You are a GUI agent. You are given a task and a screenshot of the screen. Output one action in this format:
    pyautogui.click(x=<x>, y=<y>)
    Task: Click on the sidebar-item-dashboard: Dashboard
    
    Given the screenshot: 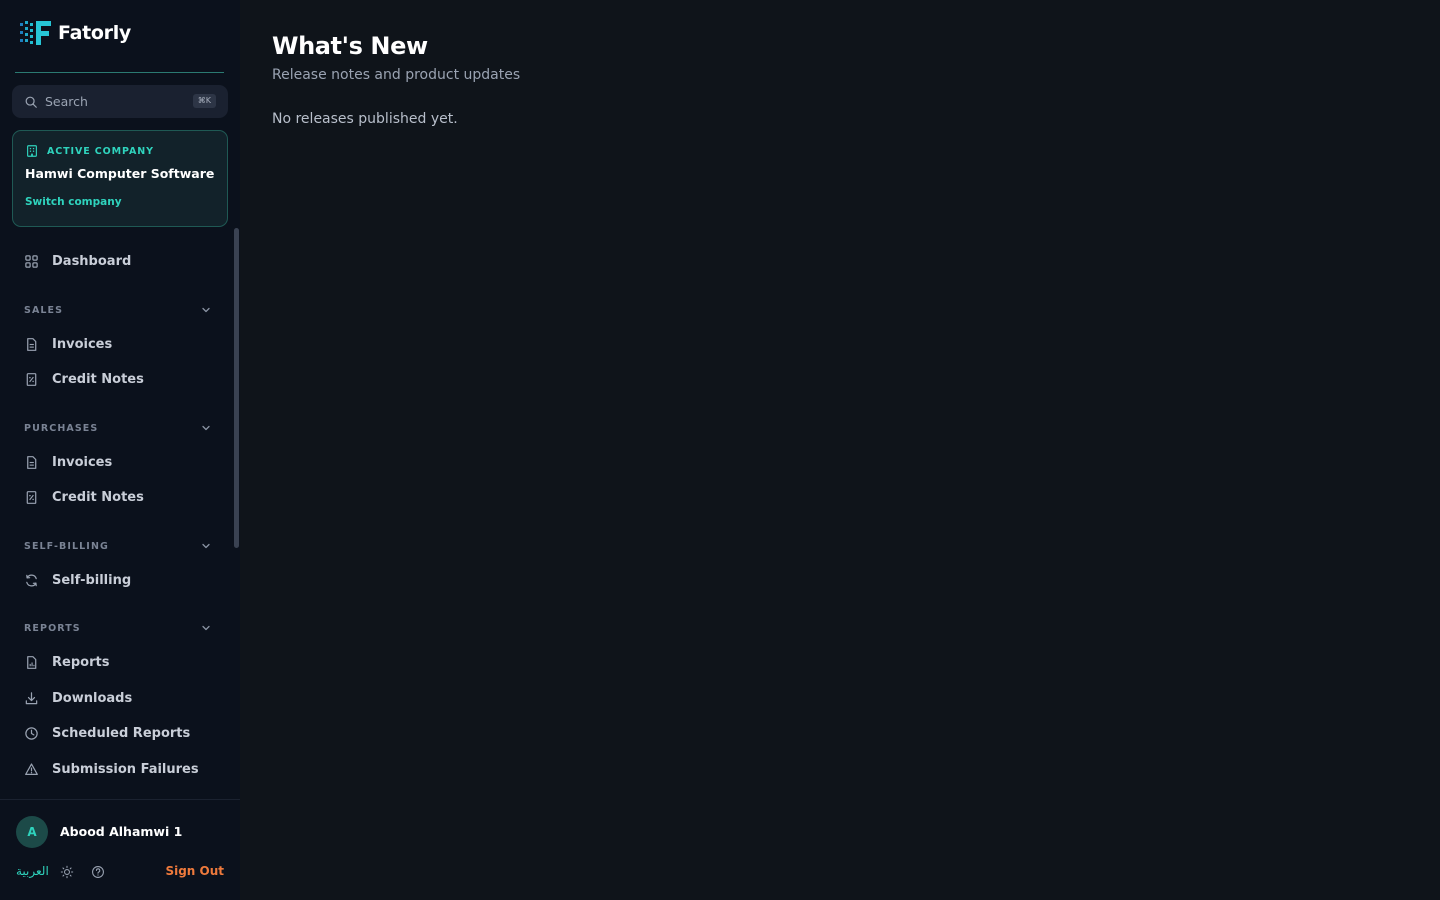 What is the action you would take?
    pyautogui.click(x=77, y=261)
    